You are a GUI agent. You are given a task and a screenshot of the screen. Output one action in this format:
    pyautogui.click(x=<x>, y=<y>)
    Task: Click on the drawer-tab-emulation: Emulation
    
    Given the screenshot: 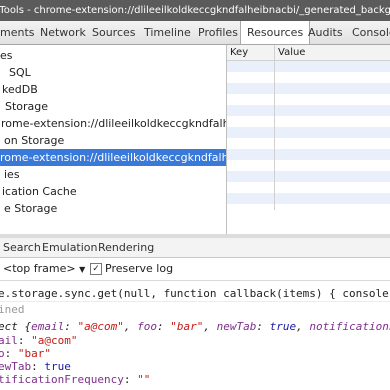 What is the action you would take?
    pyautogui.click(x=70, y=247)
    